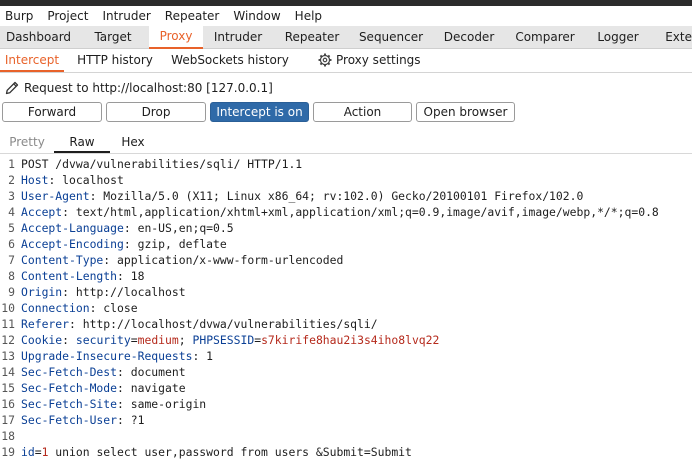 This screenshot has width=692, height=472. Describe the element at coordinates (69, 276) in the screenshot. I see `header-name: Content-Length` at that location.